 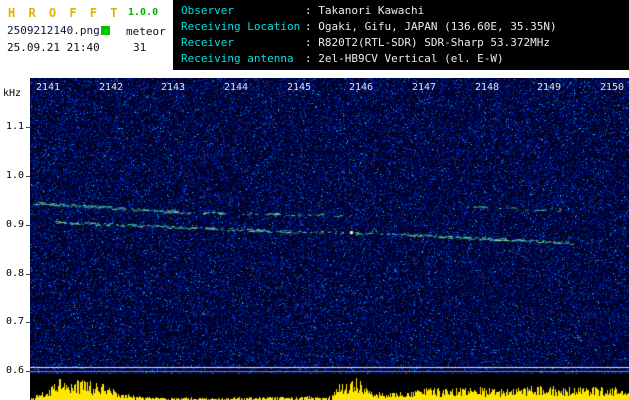 What do you see at coordinates (53, 47) in the screenshot?
I see `timestamp-label: 25.09.21 21:40` at bounding box center [53, 47].